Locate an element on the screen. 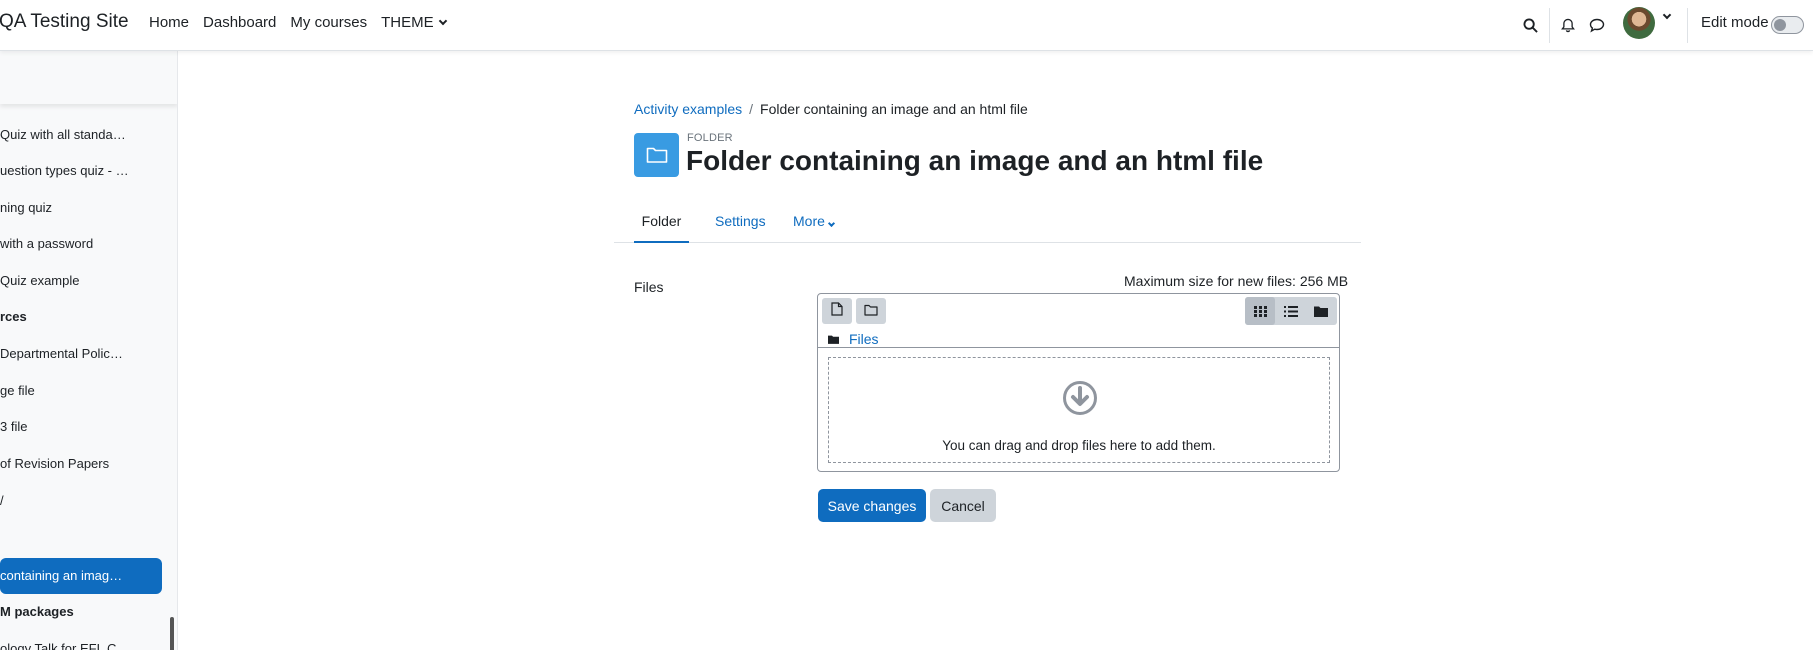  breadcrumb-parent-link: Activity examples is located at coordinates (688, 109).